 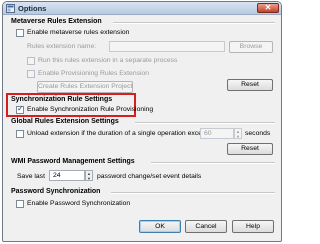 What do you see at coordinates (31, 176) in the screenshot?
I see `save-last-label: Save last` at bounding box center [31, 176].